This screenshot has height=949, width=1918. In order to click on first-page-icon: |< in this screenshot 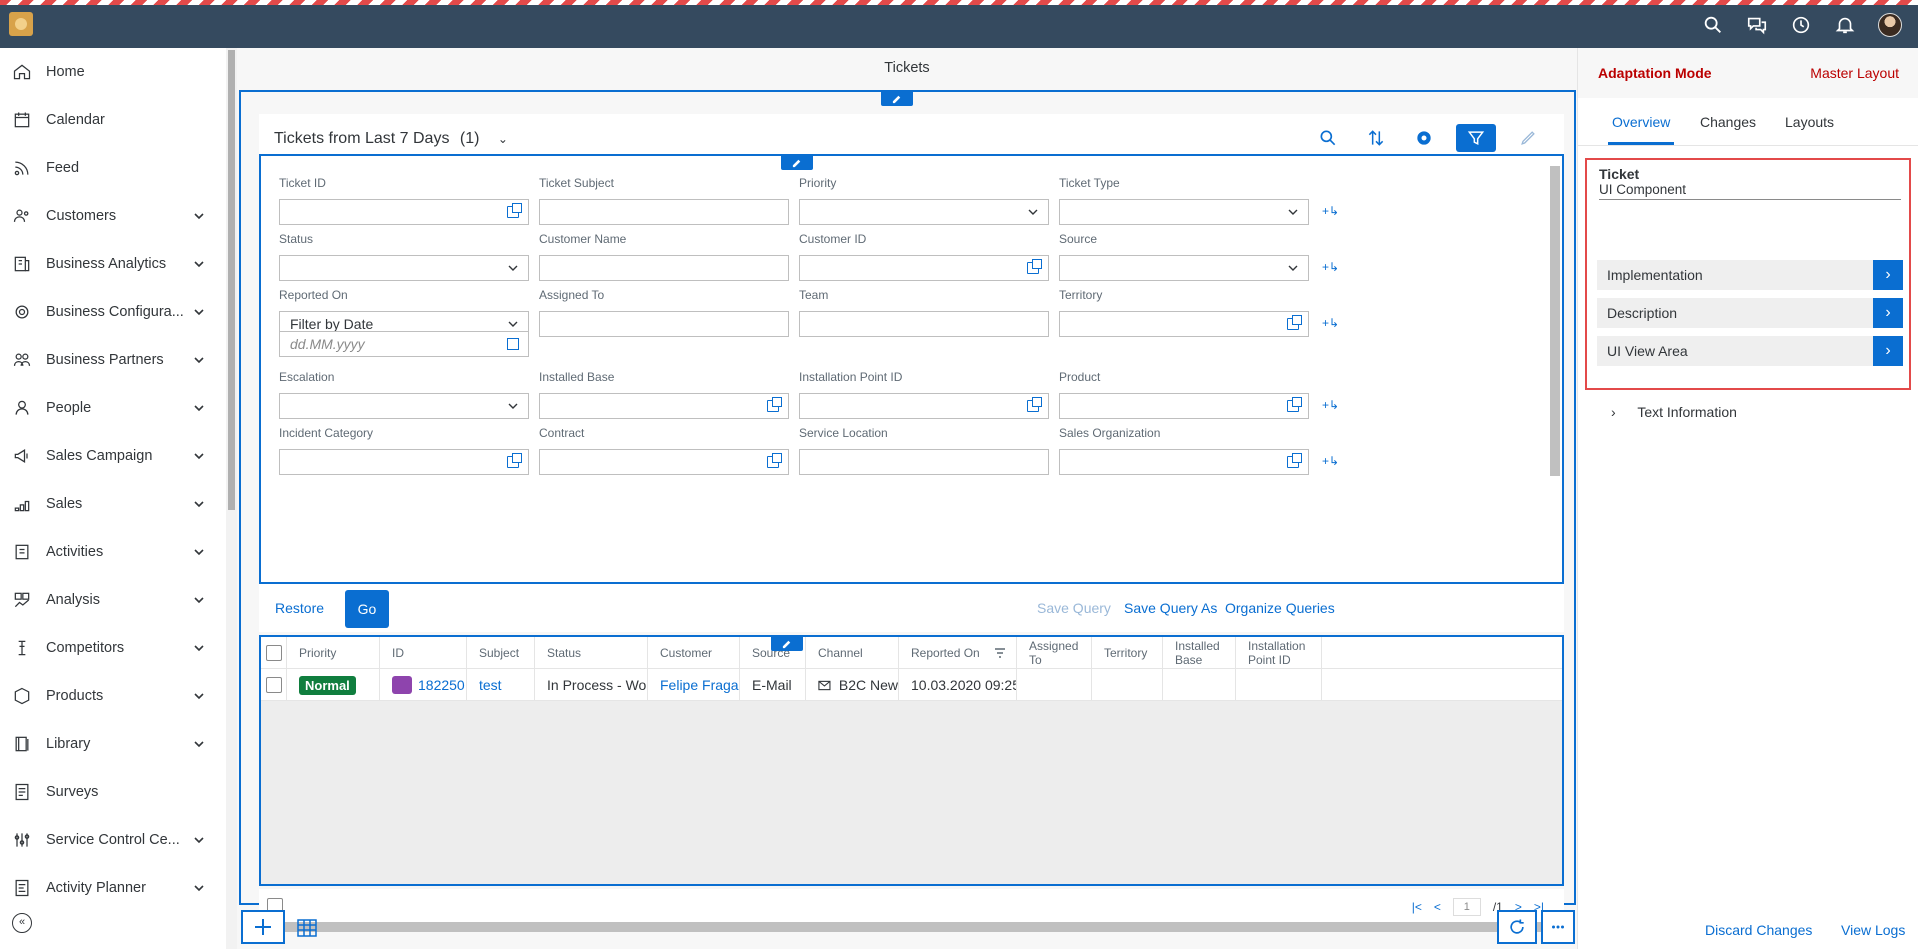, I will do `click(1417, 907)`.